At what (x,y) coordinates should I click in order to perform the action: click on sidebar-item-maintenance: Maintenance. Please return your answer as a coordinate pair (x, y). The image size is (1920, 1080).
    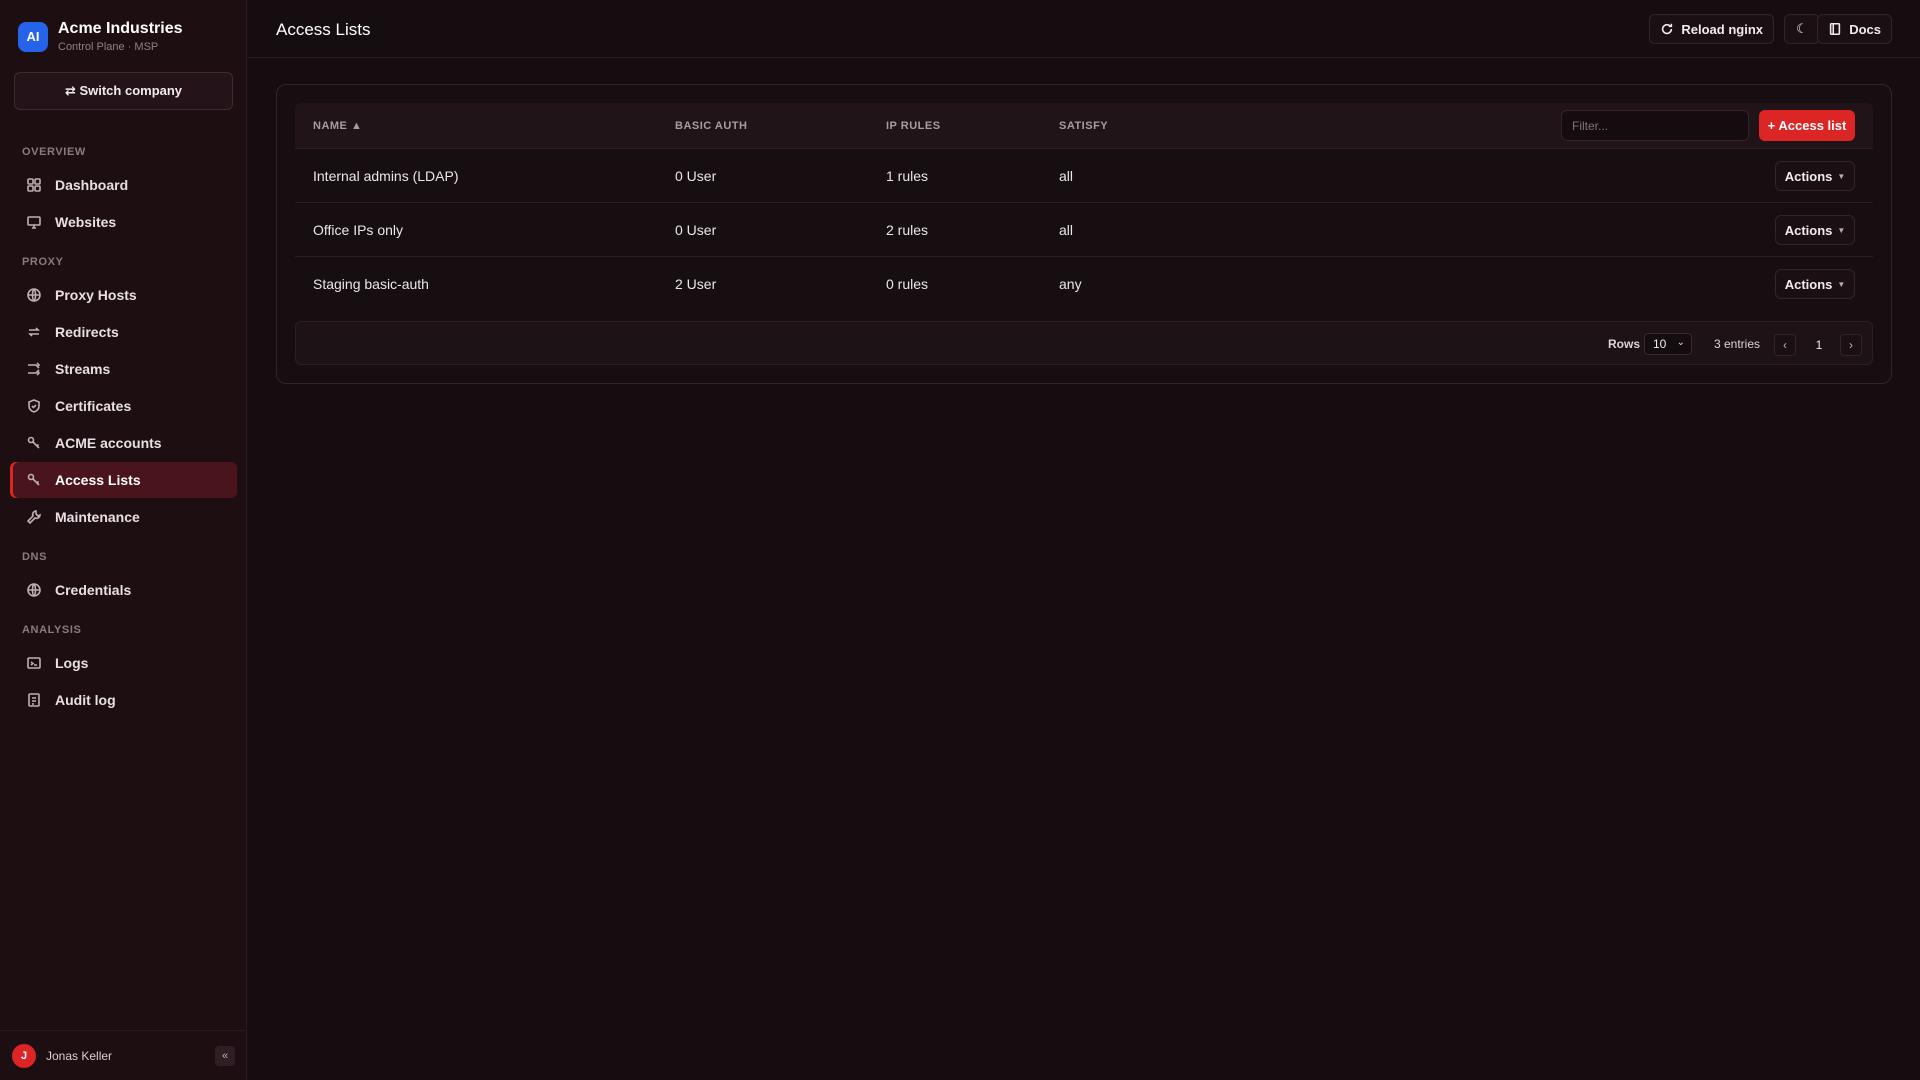
    Looking at the image, I should click on (123, 517).